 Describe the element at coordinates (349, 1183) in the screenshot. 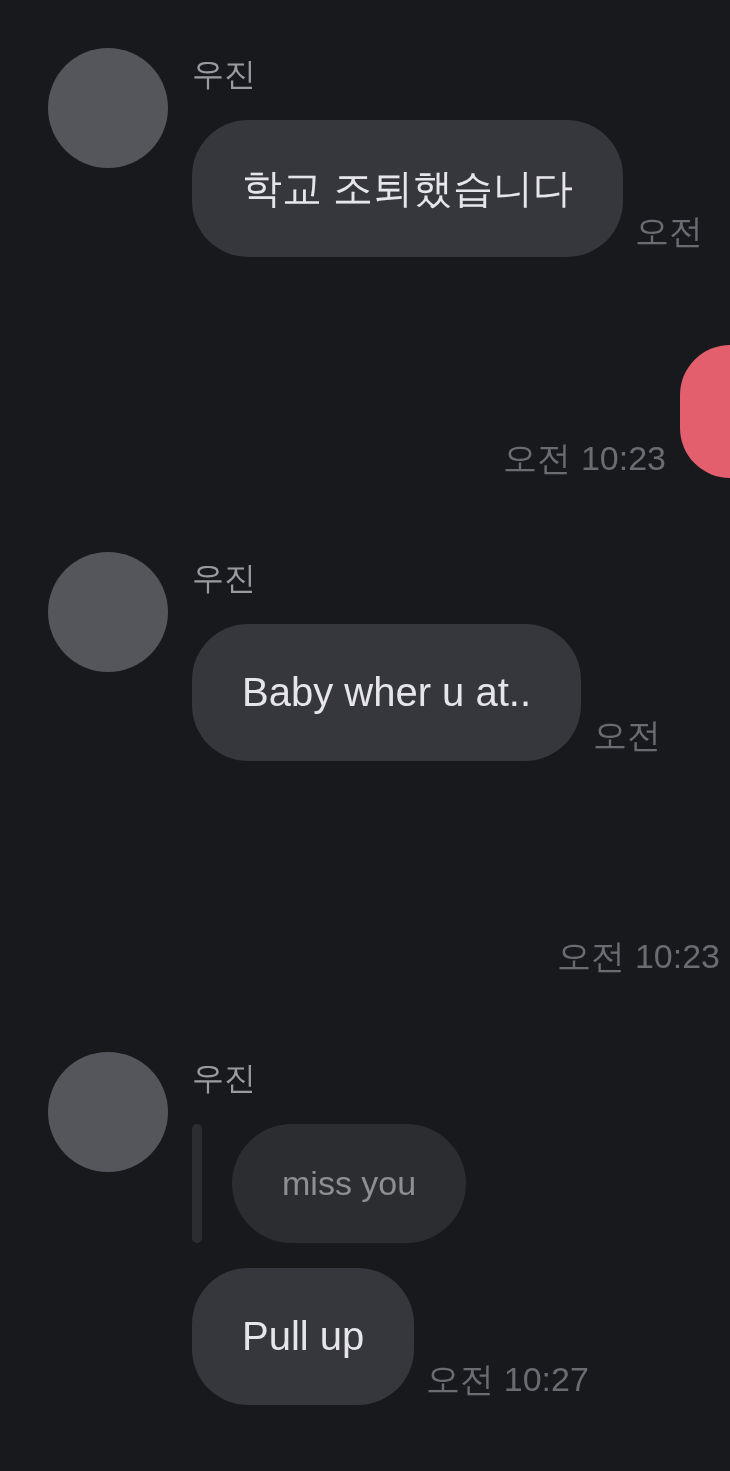

I see `quoted-message: miss you` at that location.